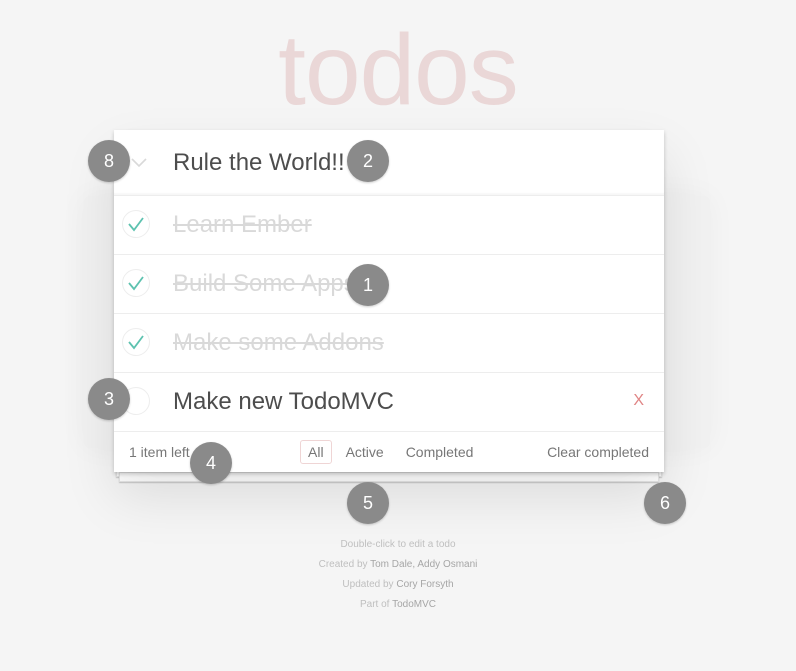 This screenshot has width=796, height=671. Describe the element at coordinates (109, 399) in the screenshot. I see `annotation-marker: 3` at that location.